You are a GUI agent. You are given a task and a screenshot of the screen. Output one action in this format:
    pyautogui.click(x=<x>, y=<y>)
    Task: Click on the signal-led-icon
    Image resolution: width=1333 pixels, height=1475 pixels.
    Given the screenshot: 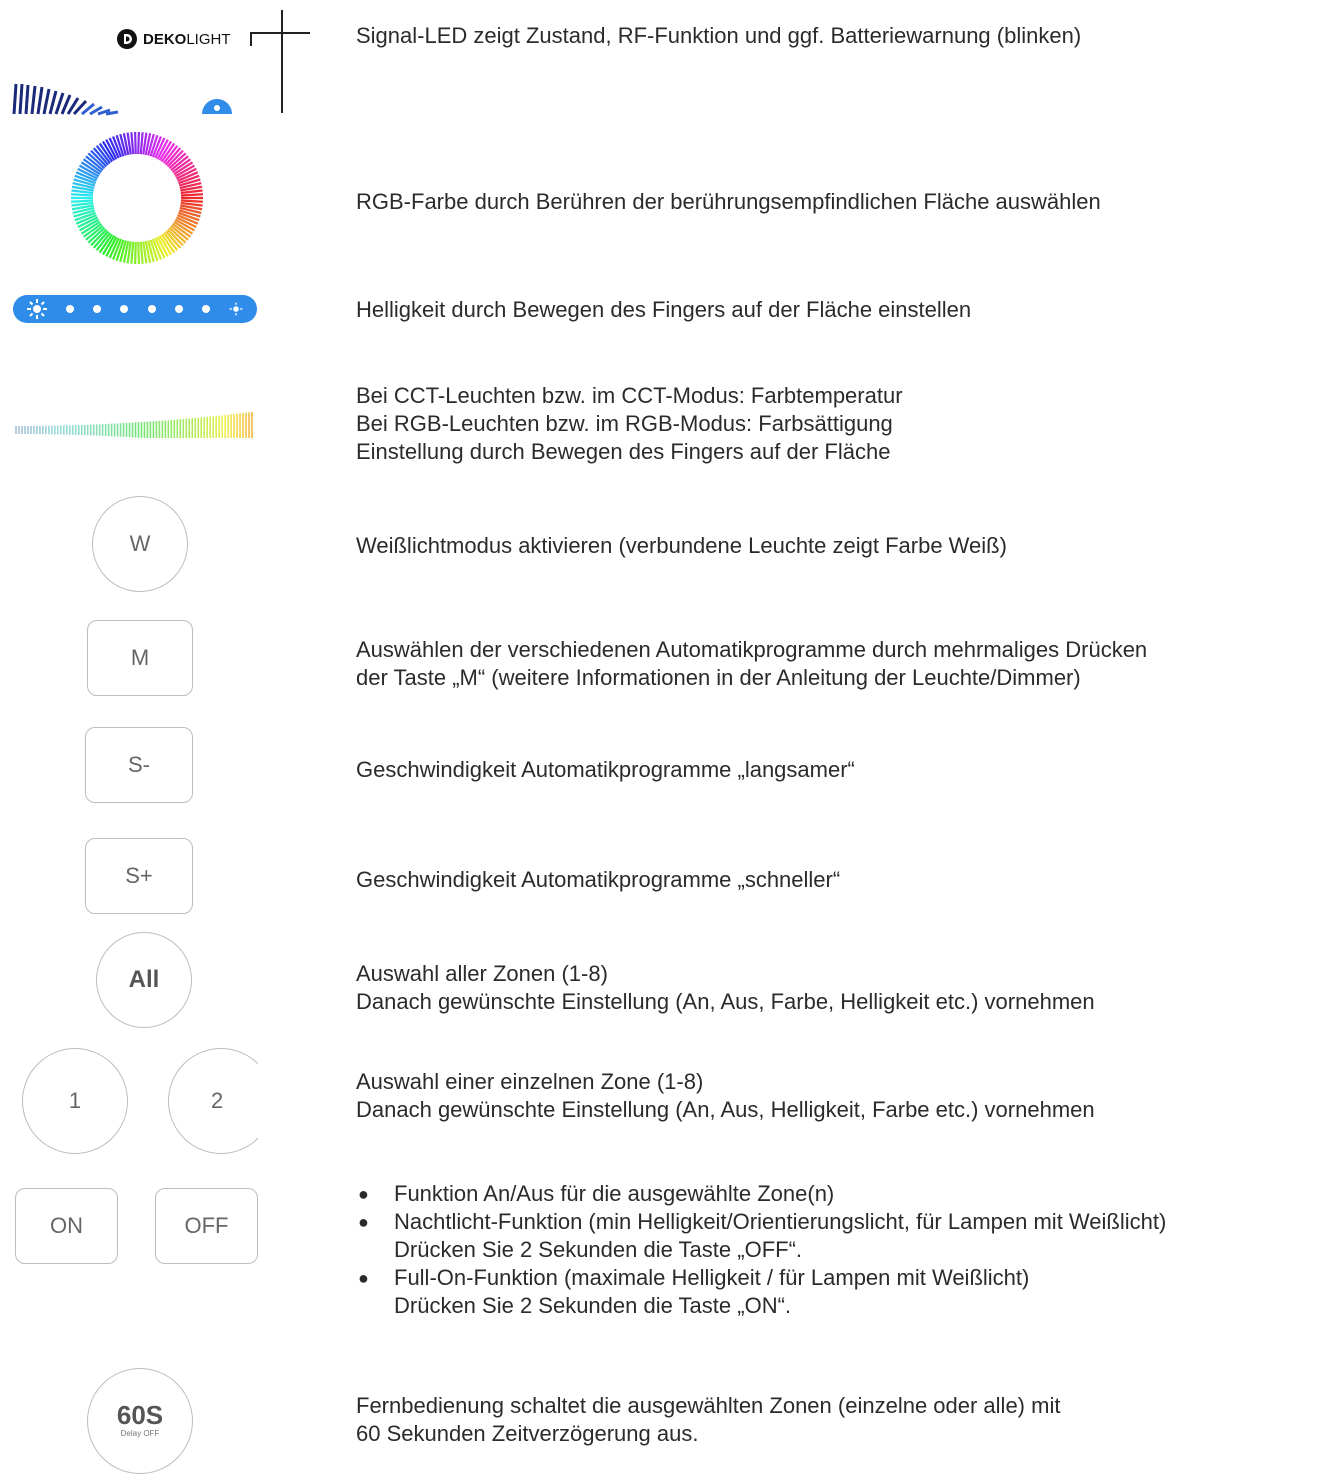 What is the action you would take?
    pyautogui.click(x=217, y=106)
    